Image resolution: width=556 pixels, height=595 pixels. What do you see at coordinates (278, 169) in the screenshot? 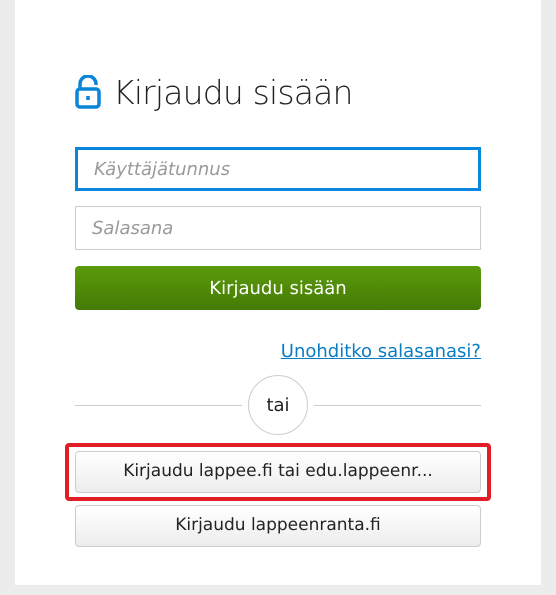
I see `input-field: Käyttäjätunnus` at bounding box center [278, 169].